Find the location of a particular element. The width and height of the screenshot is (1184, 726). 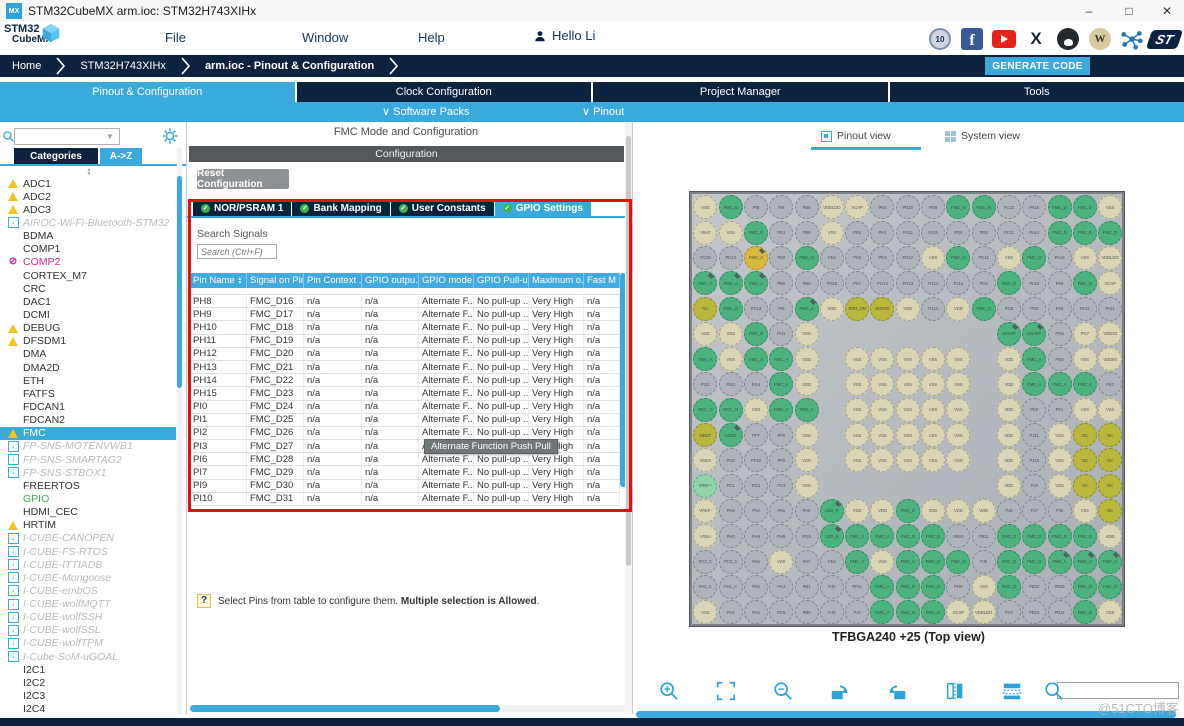

sidebar-item-airoc-wi-fi-bluetooth-stm32: ↓ AIROC-Wi-Fi-Bluetooth-STM32 is located at coordinates (88, 222).